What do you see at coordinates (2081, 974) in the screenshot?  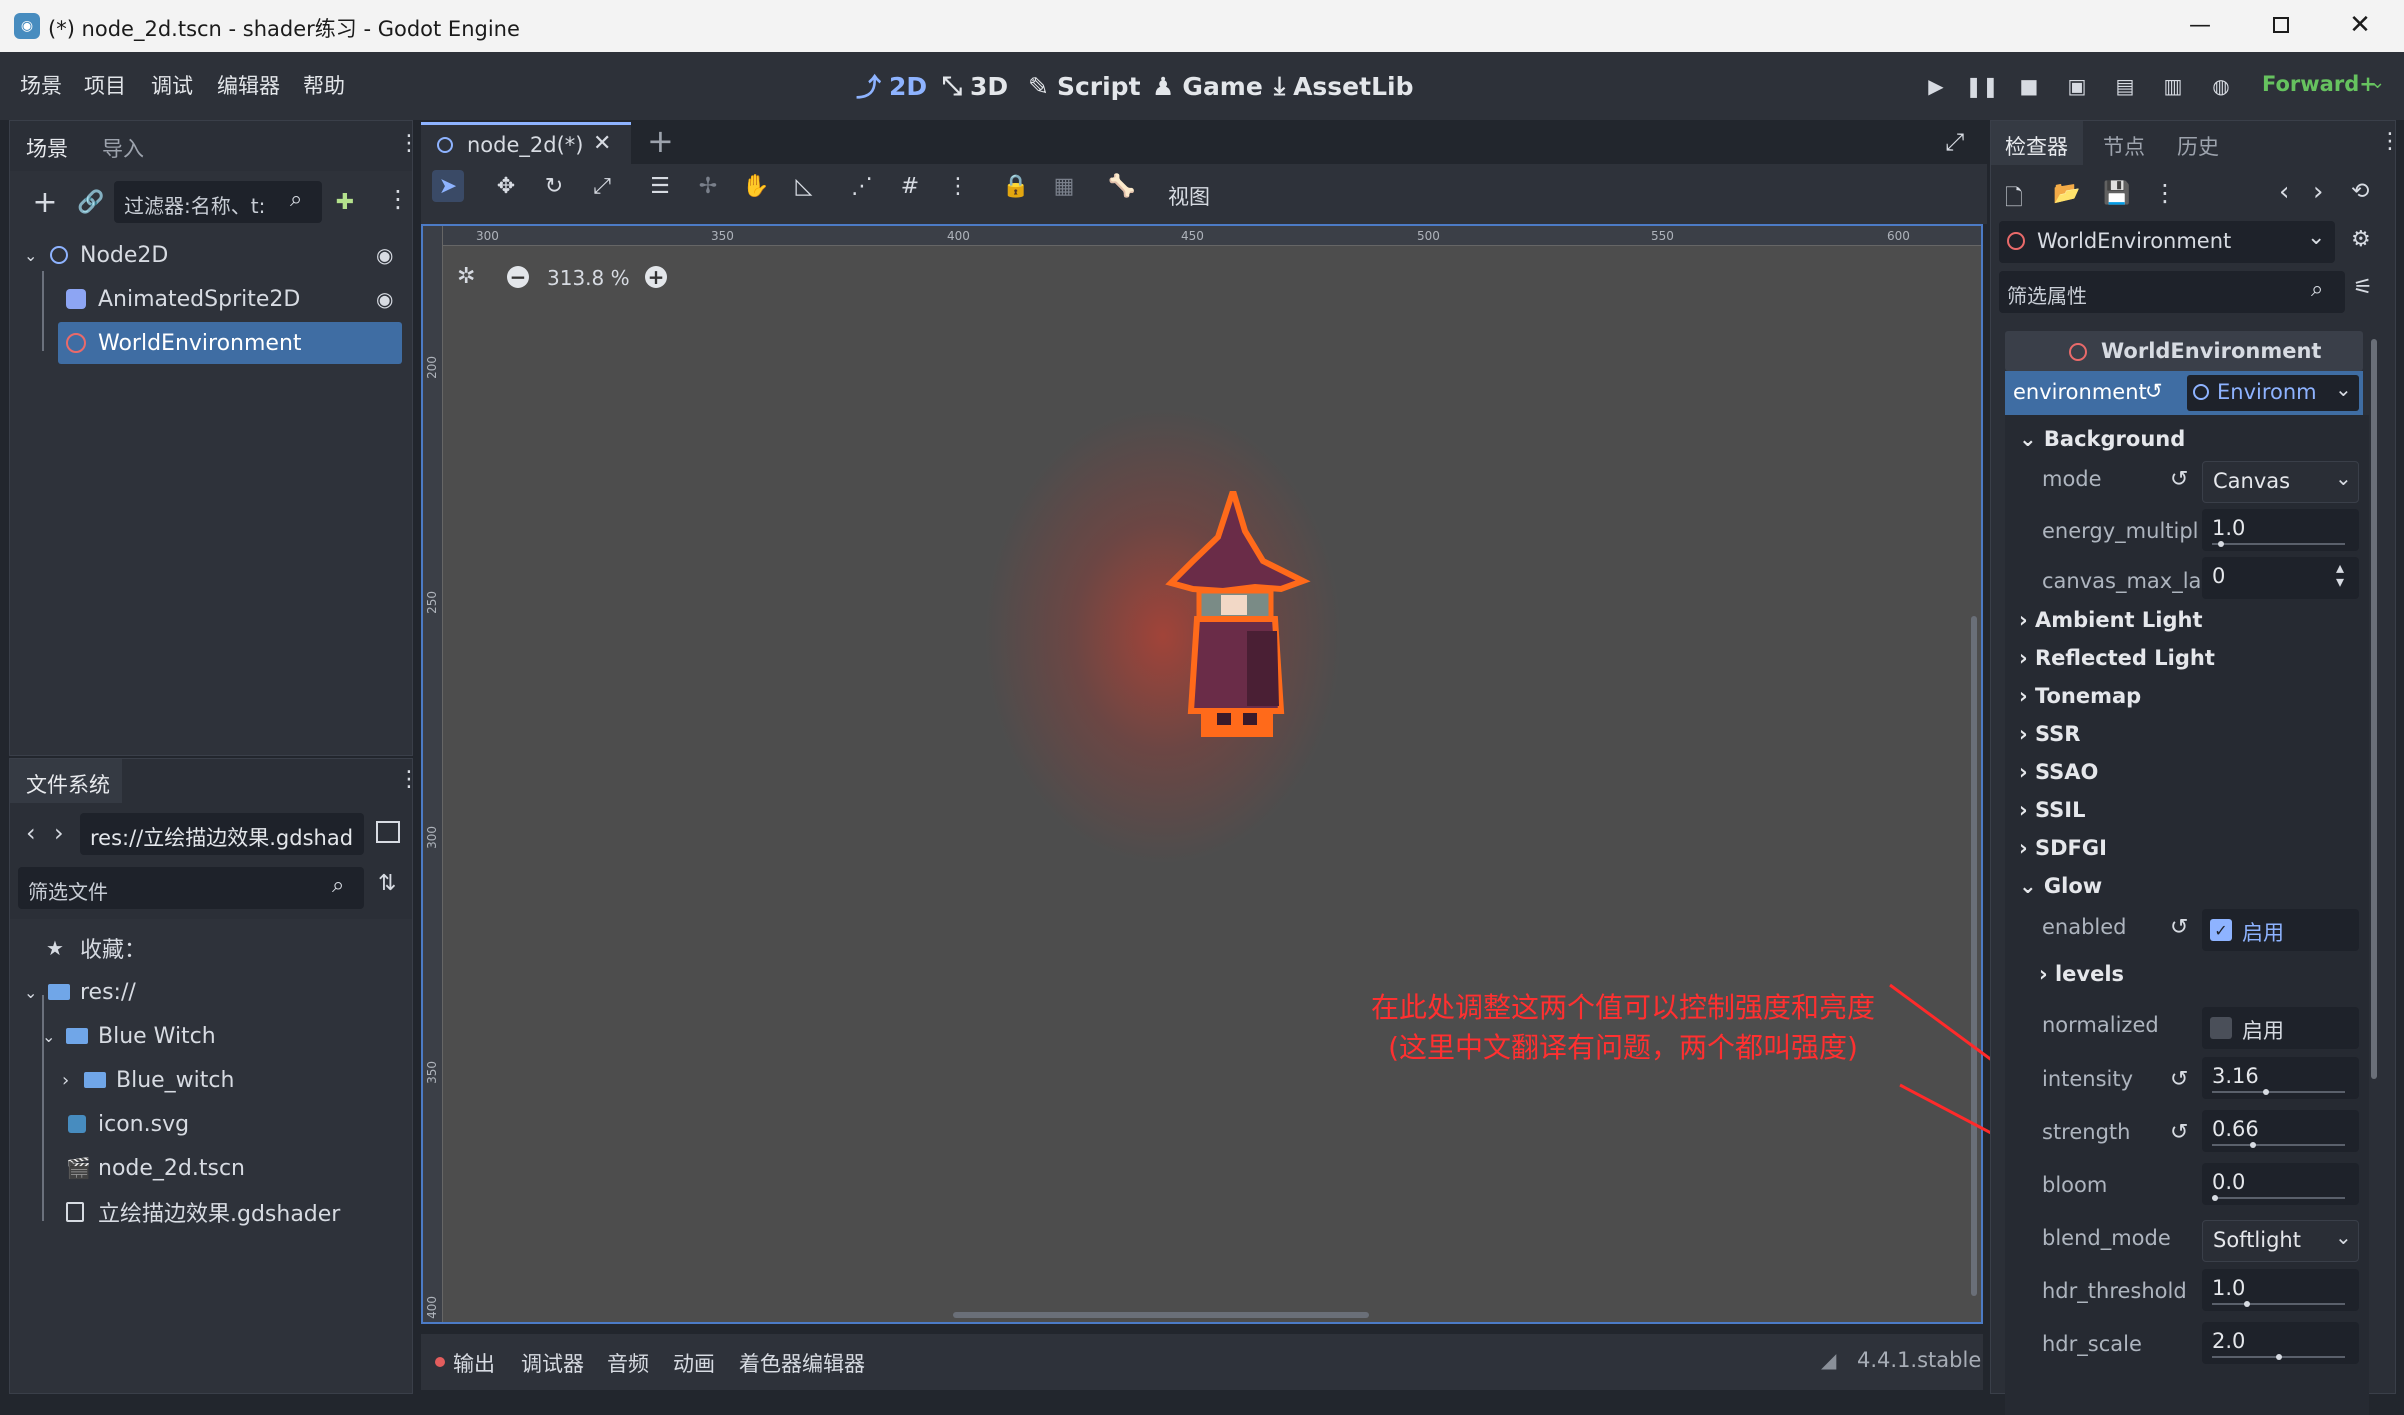 I see `section-levels: › levels` at bounding box center [2081, 974].